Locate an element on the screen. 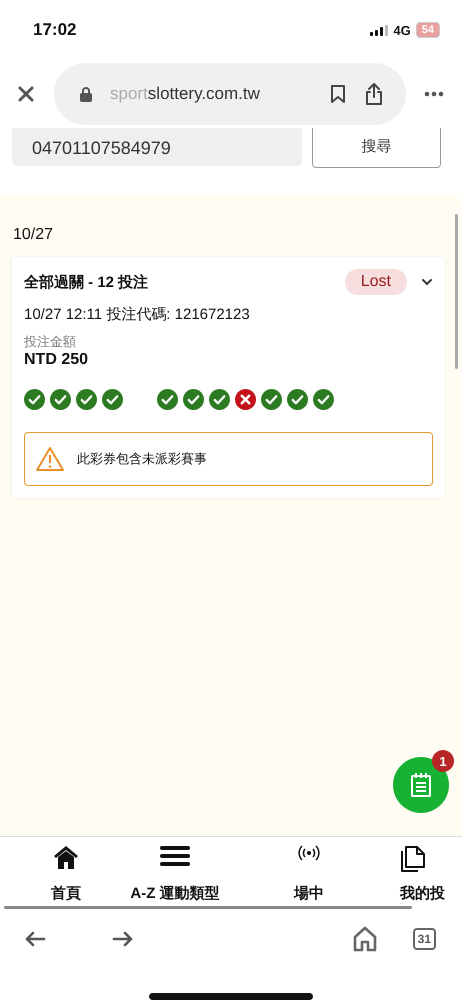  battery-indicator: 54 is located at coordinates (428, 30).